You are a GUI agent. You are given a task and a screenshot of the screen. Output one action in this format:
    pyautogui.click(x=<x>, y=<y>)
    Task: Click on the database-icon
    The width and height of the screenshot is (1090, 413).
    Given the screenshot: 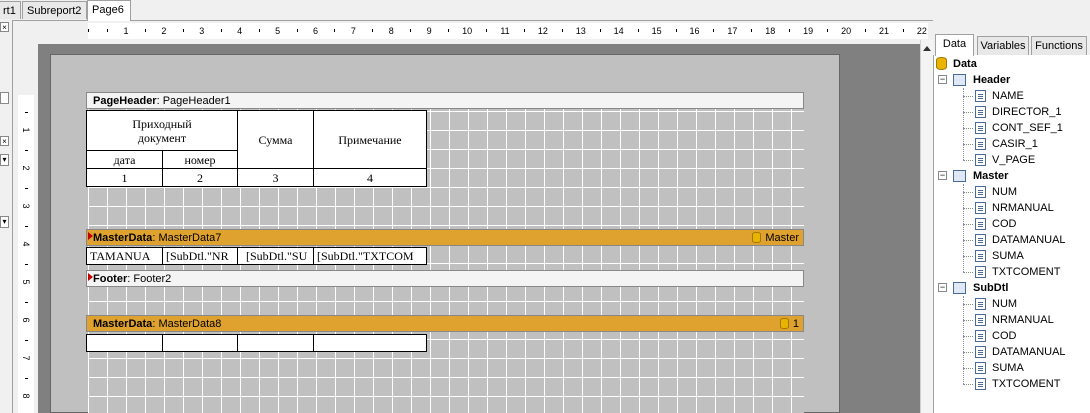 What is the action you would take?
    pyautogui.click(x=757, y=237)
    